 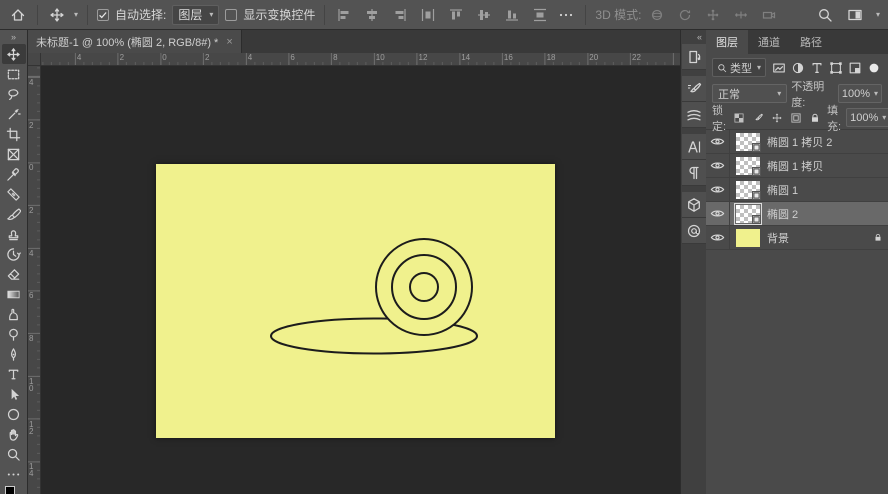 What do you see at coordinates (14, 74) in the screenshot?
I see `marquee-tool-icon` at bounding box center [14, 74].